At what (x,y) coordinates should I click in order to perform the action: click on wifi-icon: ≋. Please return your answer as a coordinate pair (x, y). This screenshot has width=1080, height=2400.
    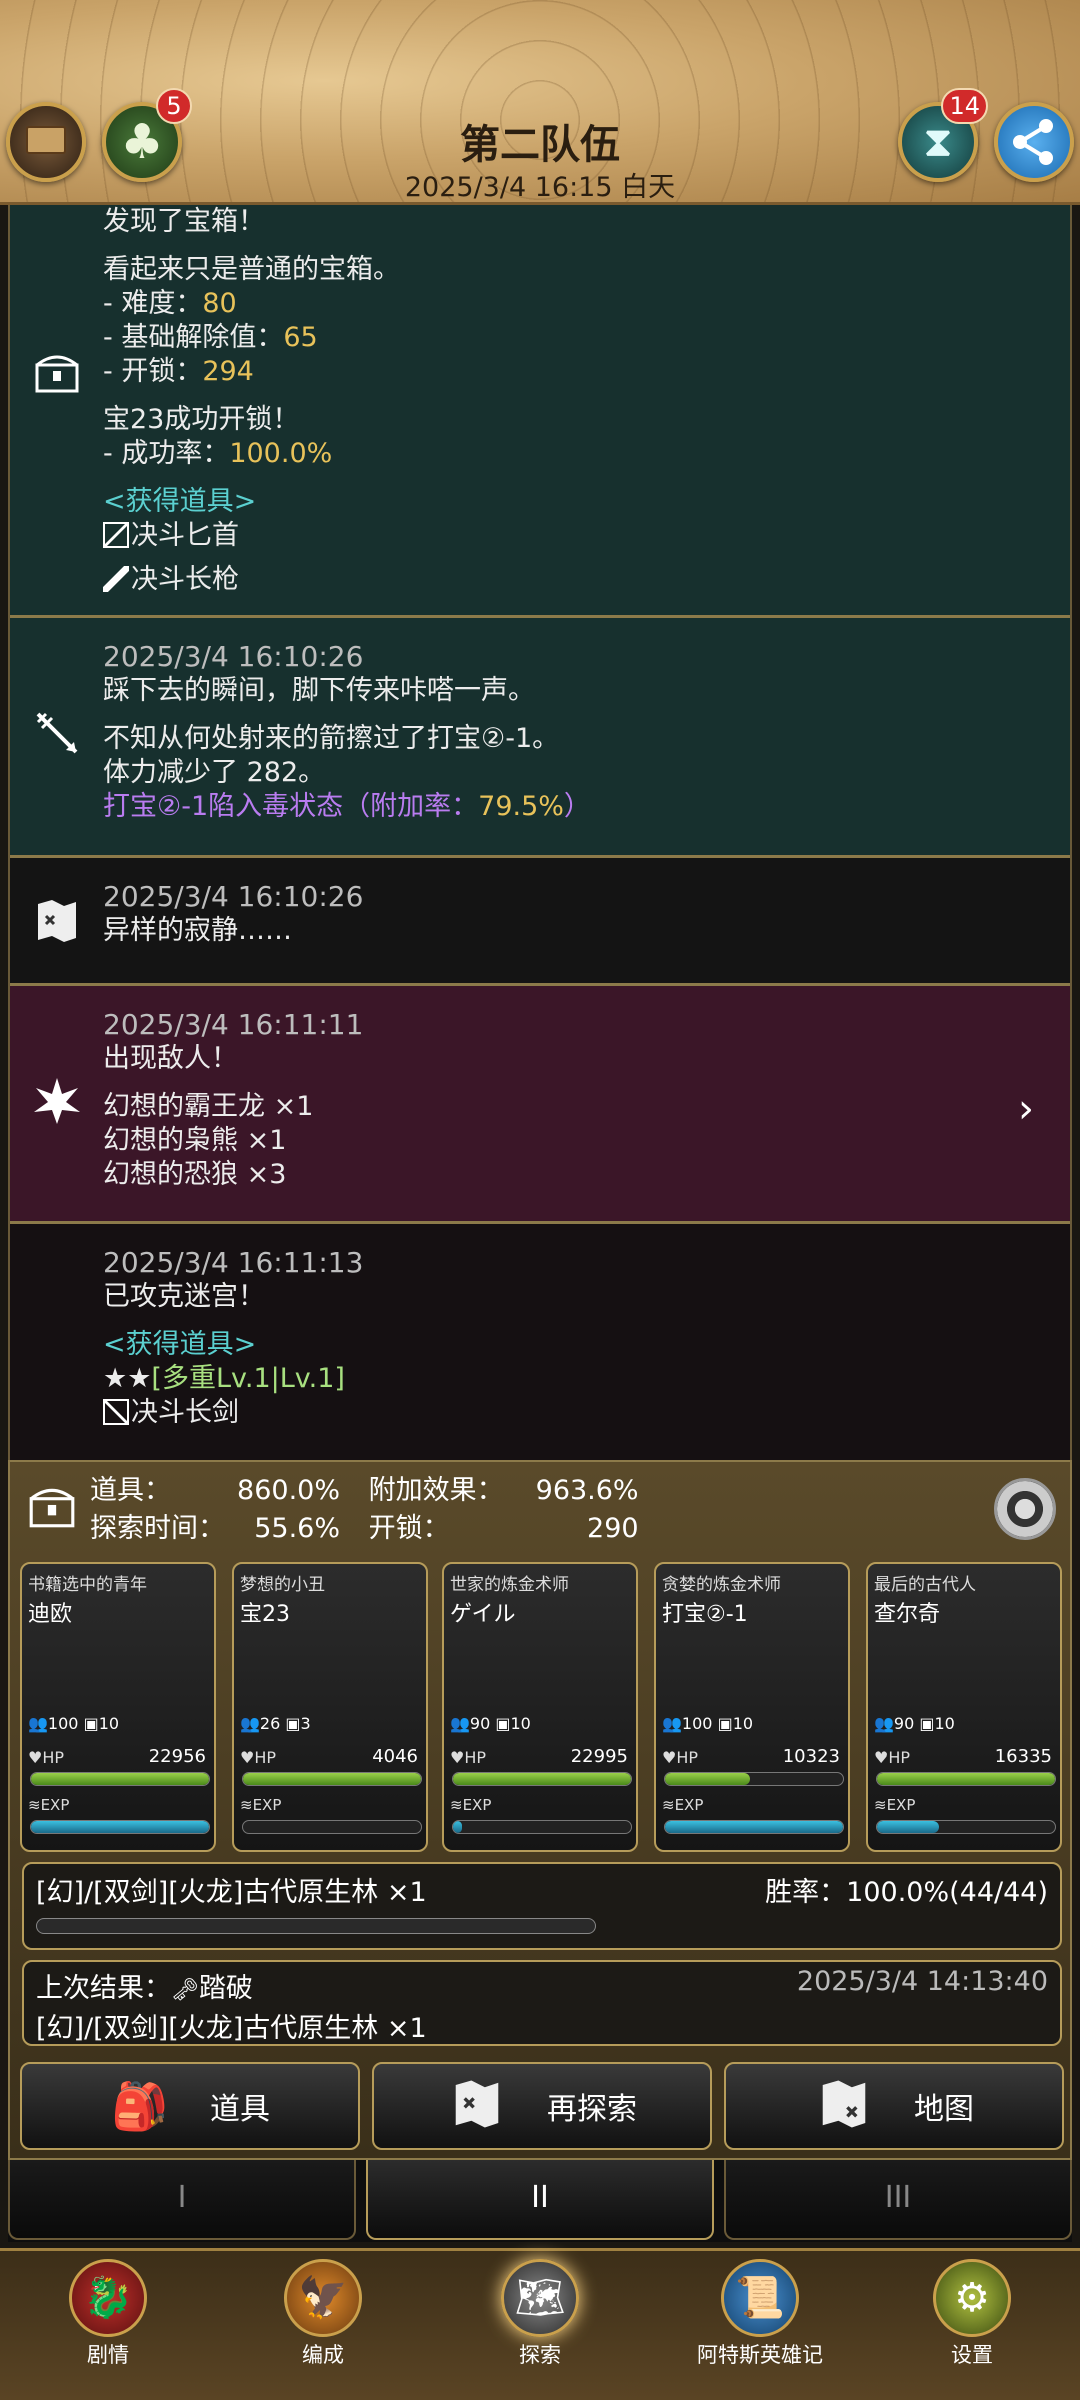
    Looking at the image, I should click on (456, 1805).